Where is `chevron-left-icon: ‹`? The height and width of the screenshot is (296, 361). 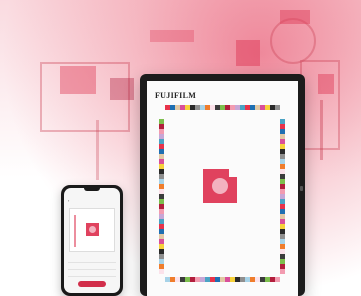
chevron-left-icon: ‹ is located at coordinates (68, 200).